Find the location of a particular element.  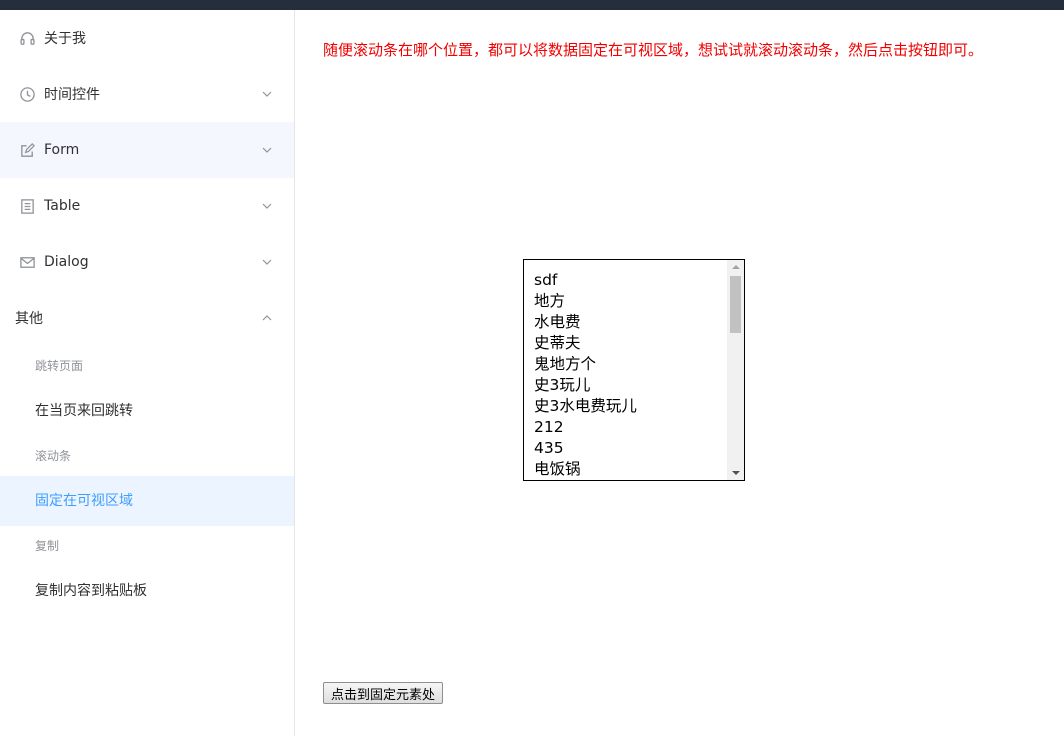

headset-icon is located at coordinates (27, 38).